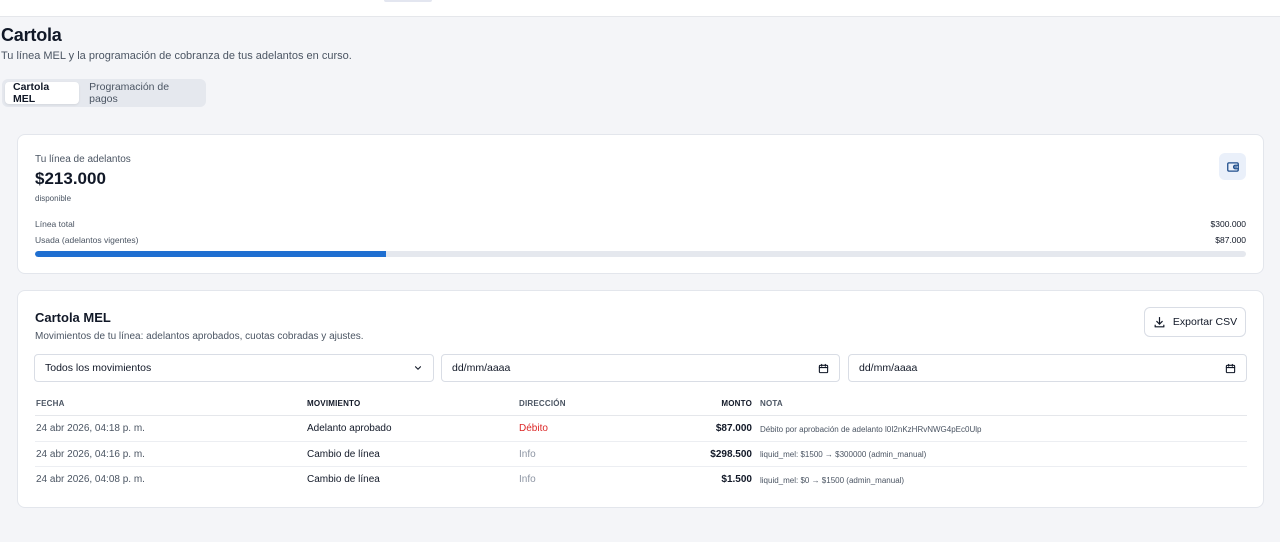 This screenshot has height=542, width=1280. What do you see at coordinates (418, 368) in the screenshot?
I see `chevron-down-icon` at bounding box center [418, 368].